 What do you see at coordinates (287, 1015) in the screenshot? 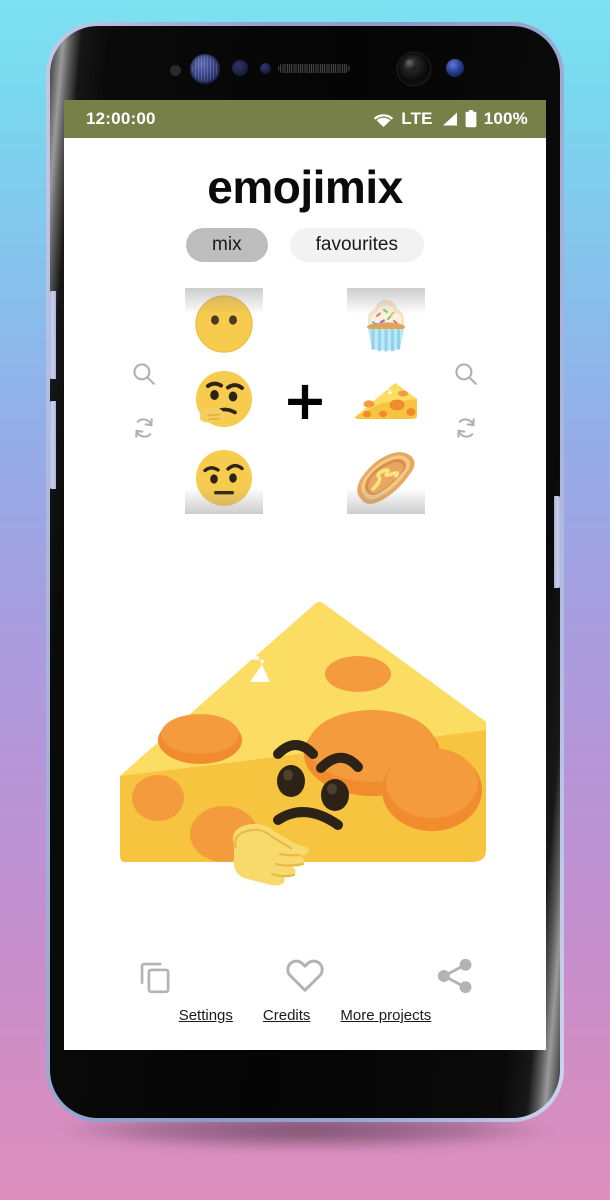
I see `link-credits: Credits` at bounding box center [287, 1015].